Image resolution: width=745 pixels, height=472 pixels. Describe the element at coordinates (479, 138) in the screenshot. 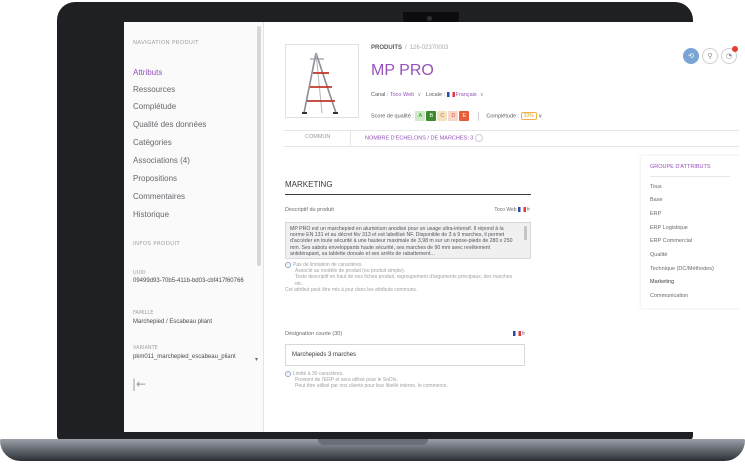

I see `chevron-down-icon` at that location.